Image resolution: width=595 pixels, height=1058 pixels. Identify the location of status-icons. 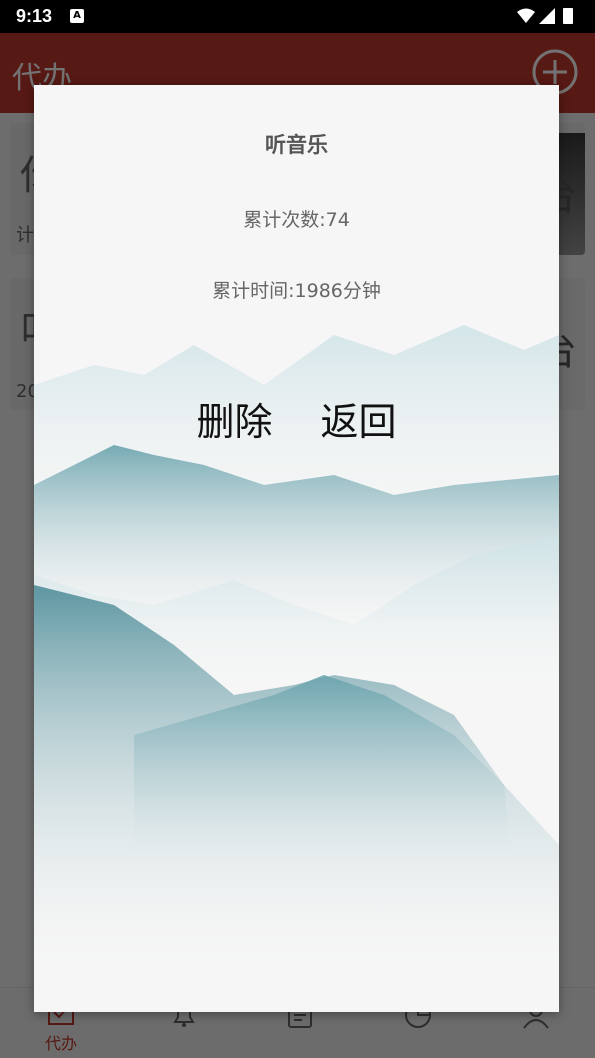
(547, 18).